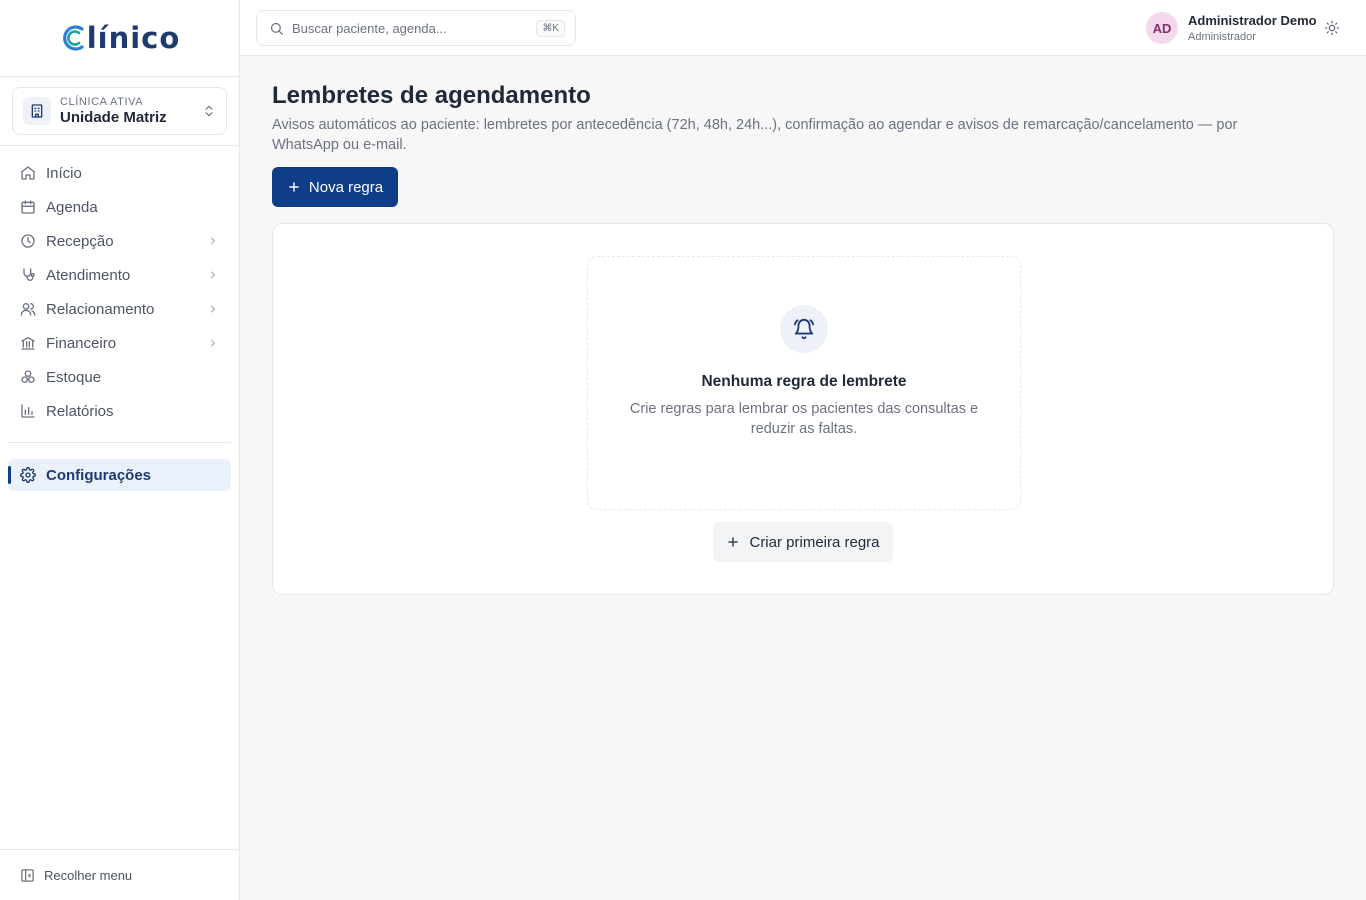 Image resolution: width=1366 pixels, height=900 pixels. Describe the element at coordinates (74, 377) in the screenshot. I see `sidebar-item-label: Estoque` at that location.